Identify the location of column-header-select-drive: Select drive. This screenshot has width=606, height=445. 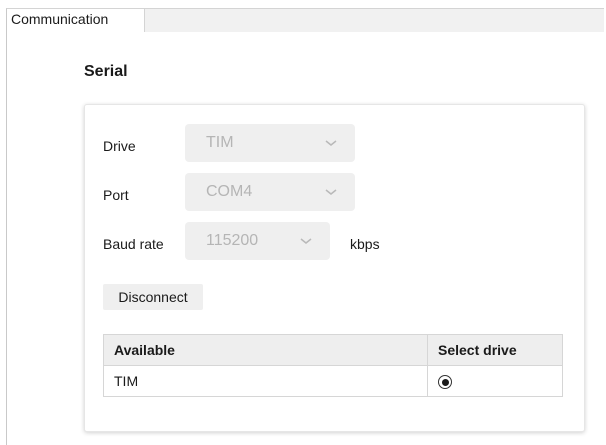
(495, 350).